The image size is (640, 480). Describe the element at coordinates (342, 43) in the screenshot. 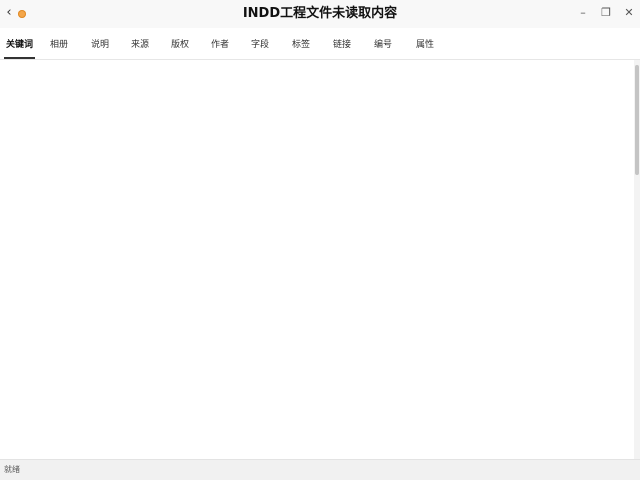

I see `tab-links: 链接` at that location.